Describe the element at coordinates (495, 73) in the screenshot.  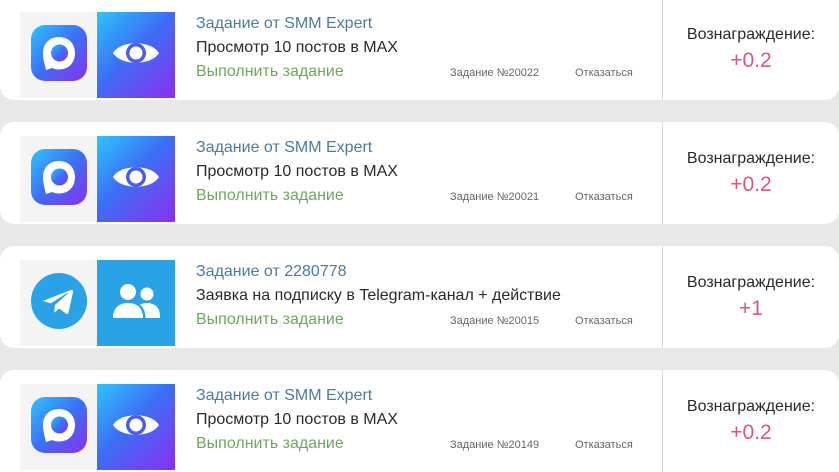
I see `task-number: Задание №20022` at that location.